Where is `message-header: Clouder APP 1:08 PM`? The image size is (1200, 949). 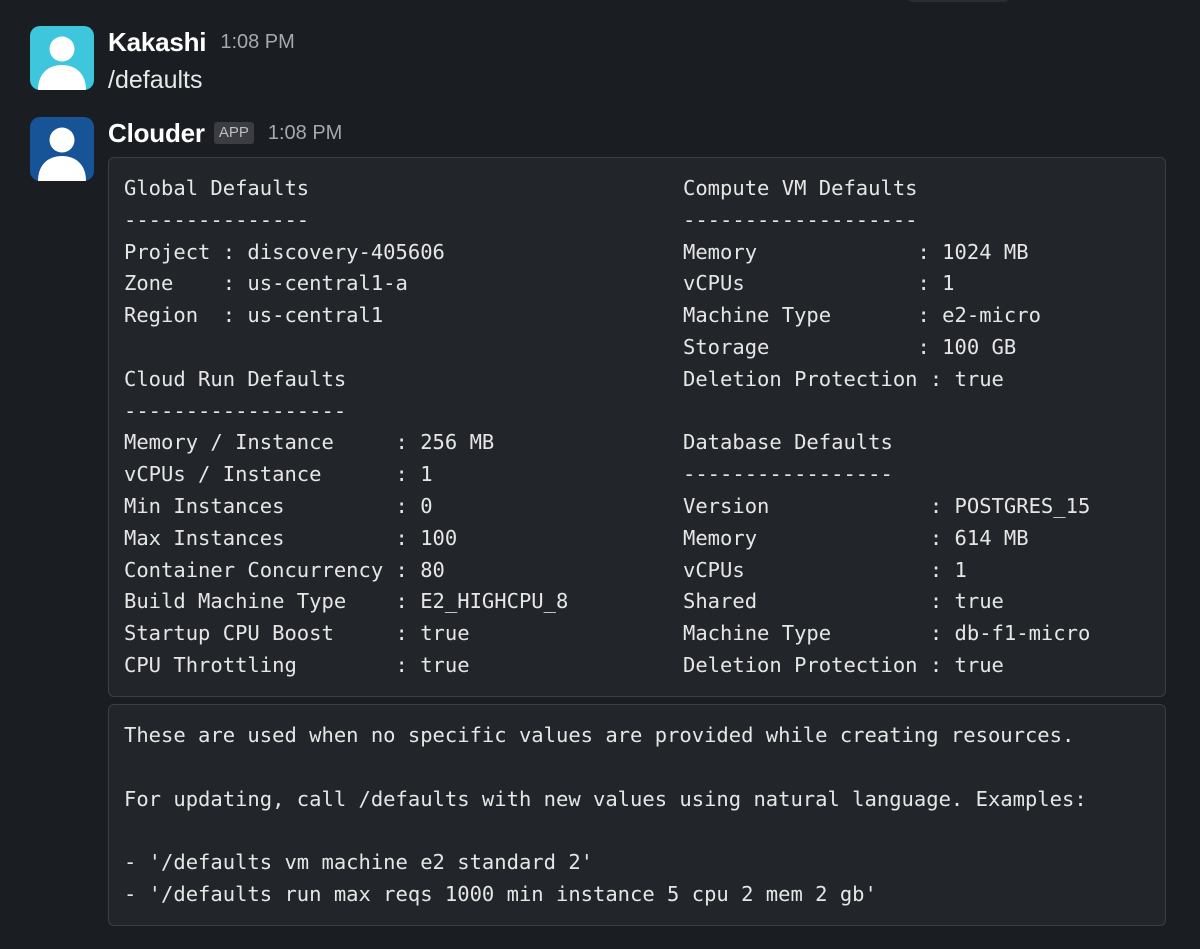
message-header: Clouder APP 1:08 PM is located at coordinates (225, 133).